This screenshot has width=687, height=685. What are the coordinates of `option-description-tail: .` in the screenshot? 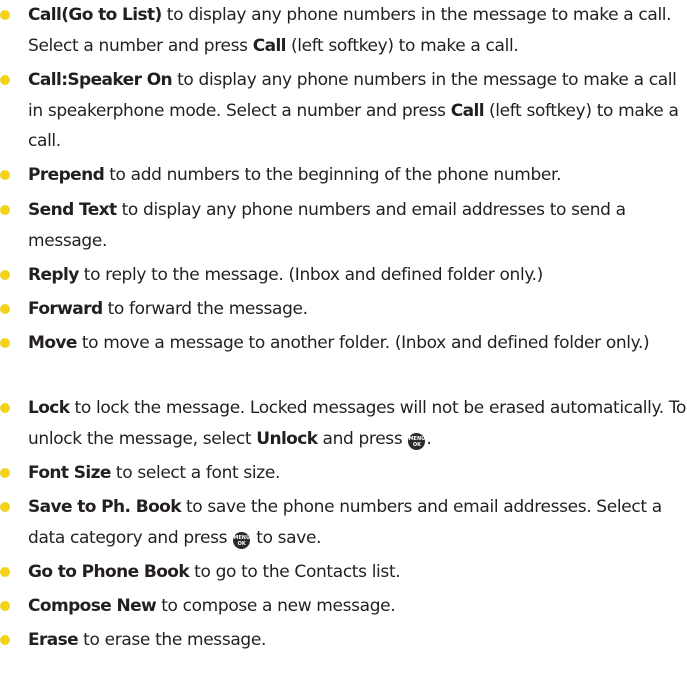 It's located at (429, 438).